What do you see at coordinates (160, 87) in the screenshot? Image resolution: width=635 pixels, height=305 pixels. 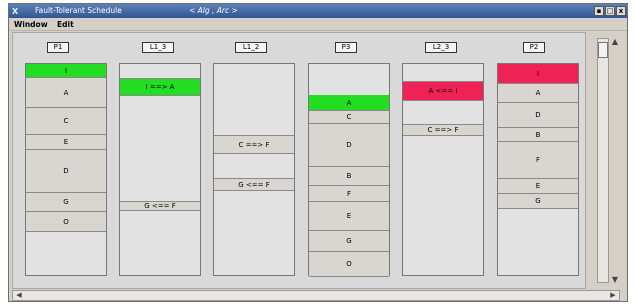 I see `comm-block-i-to-a: I ==> A` at bounding box center [160, 87].